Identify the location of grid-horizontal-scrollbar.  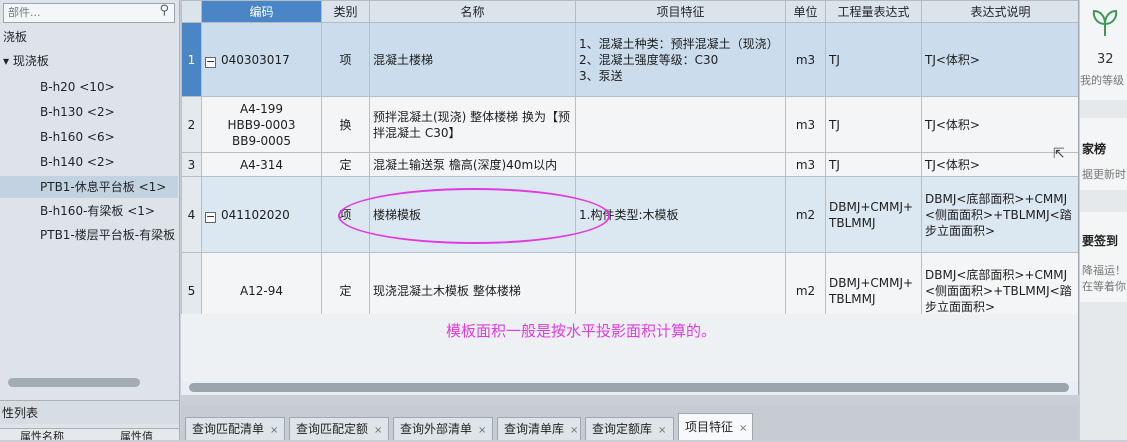
(629, 387).